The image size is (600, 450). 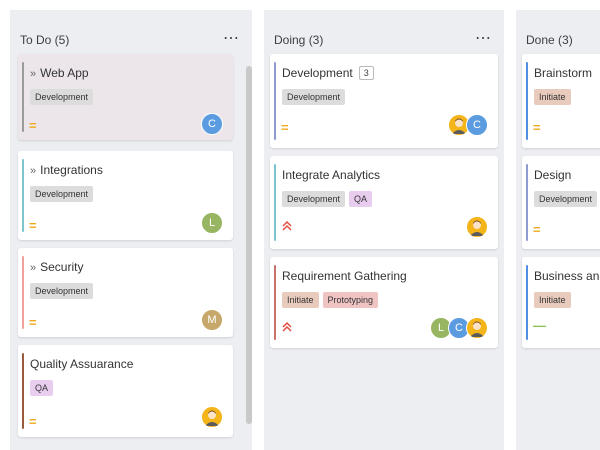 I want to click on card-title: Business ana, so click(x=567, y=276).